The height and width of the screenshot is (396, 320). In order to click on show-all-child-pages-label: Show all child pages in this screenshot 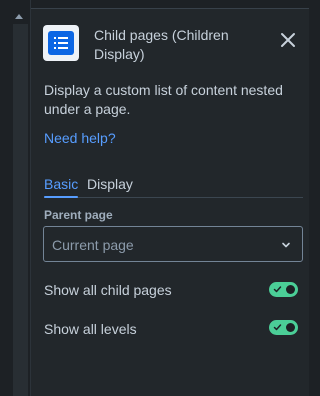, I will do `click(108, 290)`.